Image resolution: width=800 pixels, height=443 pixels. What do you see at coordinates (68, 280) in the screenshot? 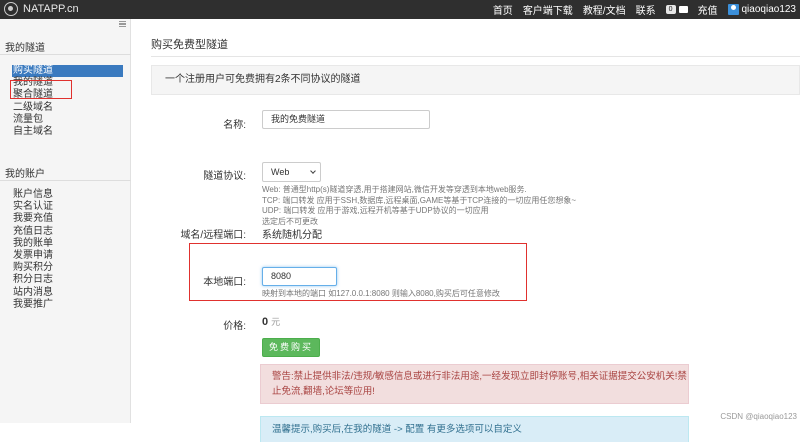
I see `sidebar-item-points-log: 积分日志` at bounding box center [68, 280].